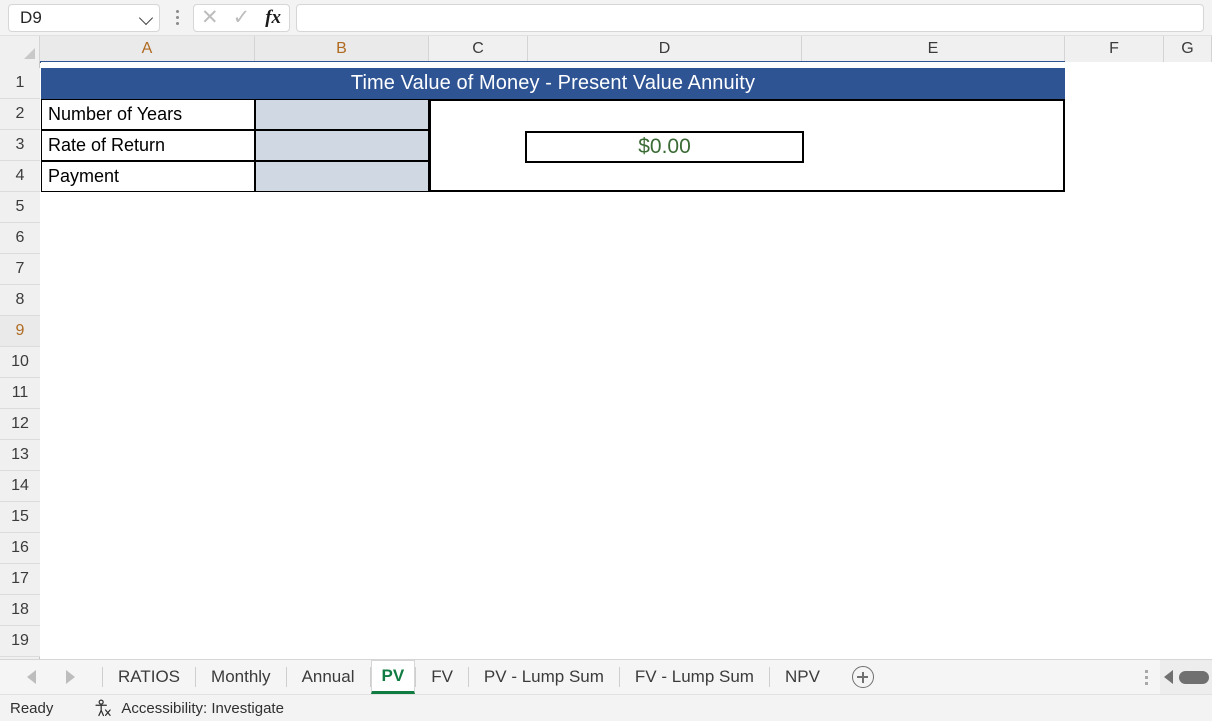 This screenshot has width=1212, height=721. I want to click on cell-b2-input, so click(342, 114).